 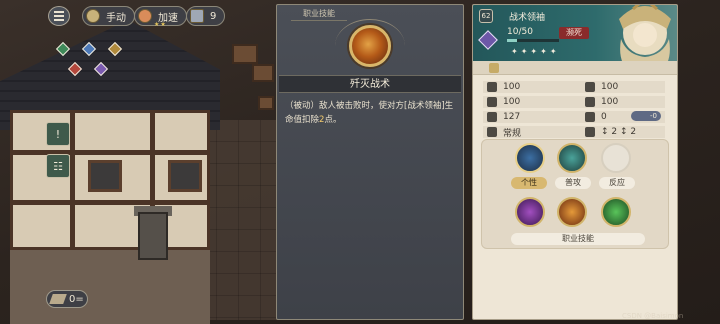 I want to click on stat-delta-pill: -0, so click(x=646, y=116).